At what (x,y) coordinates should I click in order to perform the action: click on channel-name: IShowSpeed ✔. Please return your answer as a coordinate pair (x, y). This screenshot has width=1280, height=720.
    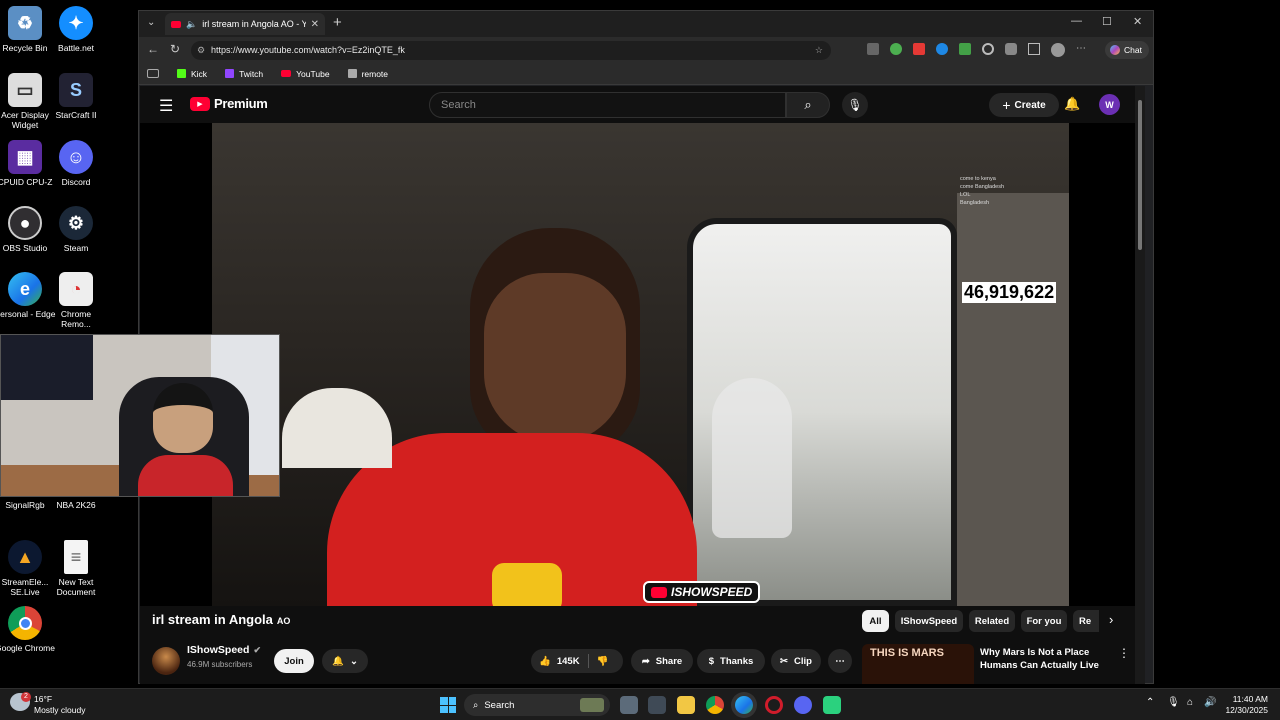
    Looking at the image, I should click on (224, 650).